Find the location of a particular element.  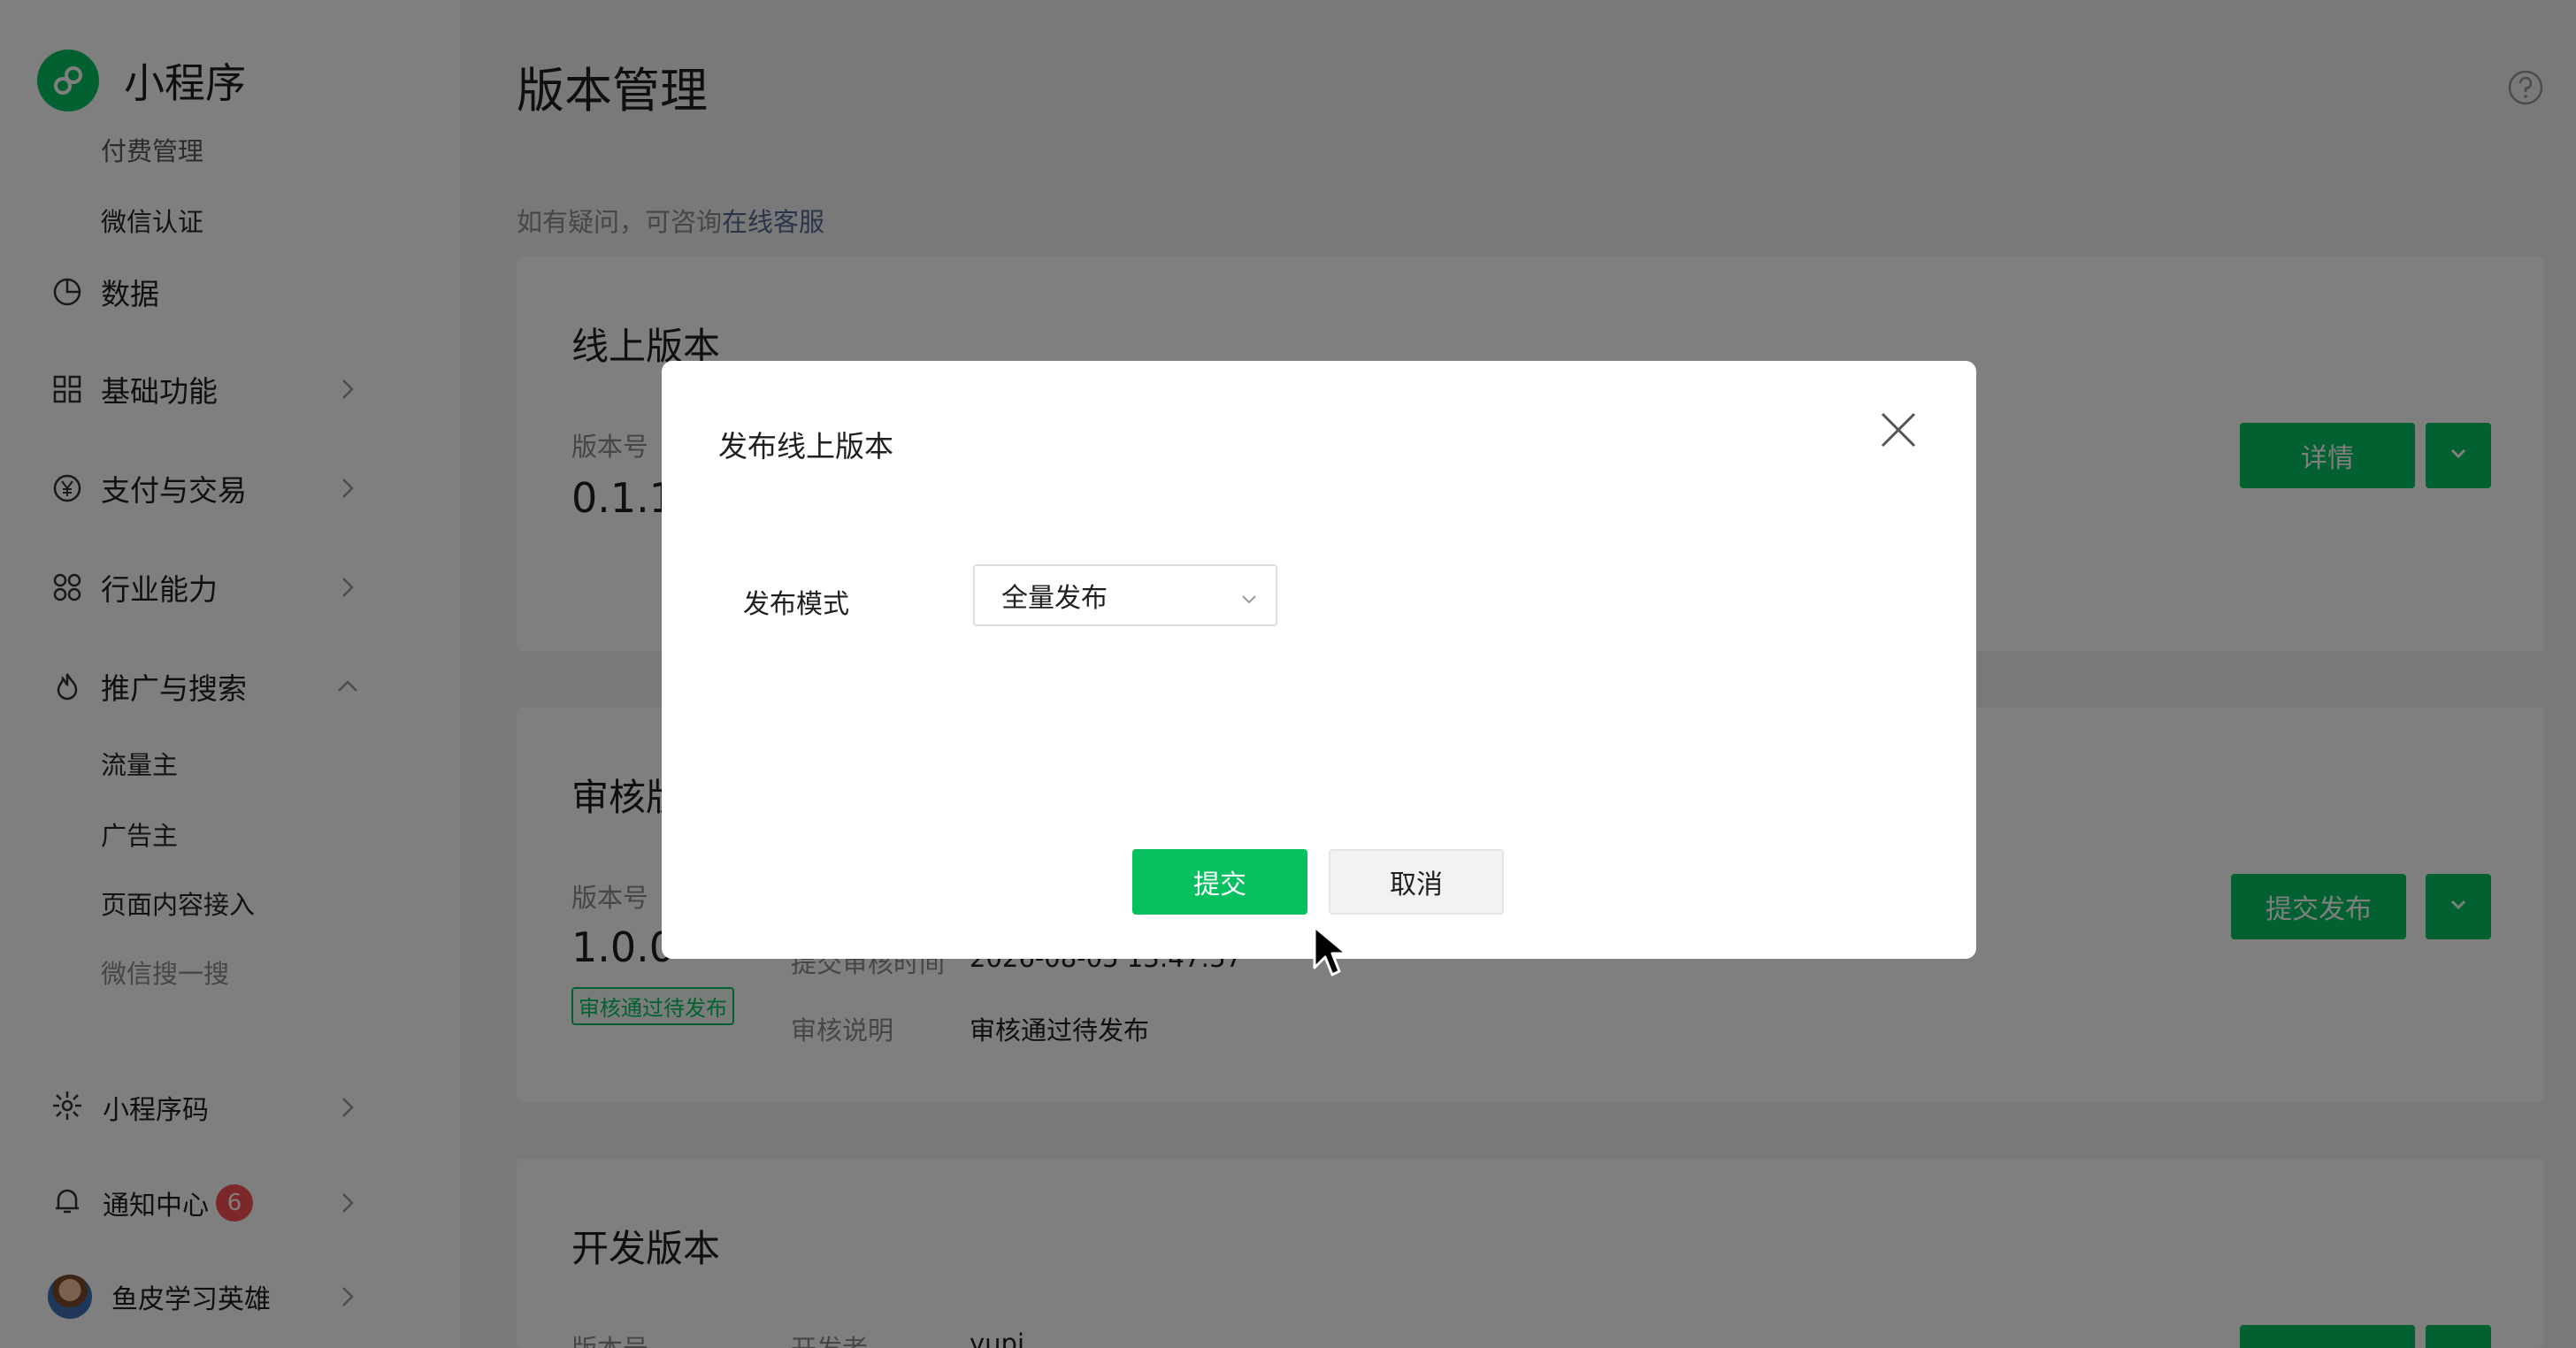

publish-mode-label: 发布模式 is located at coordinates (796, 604).